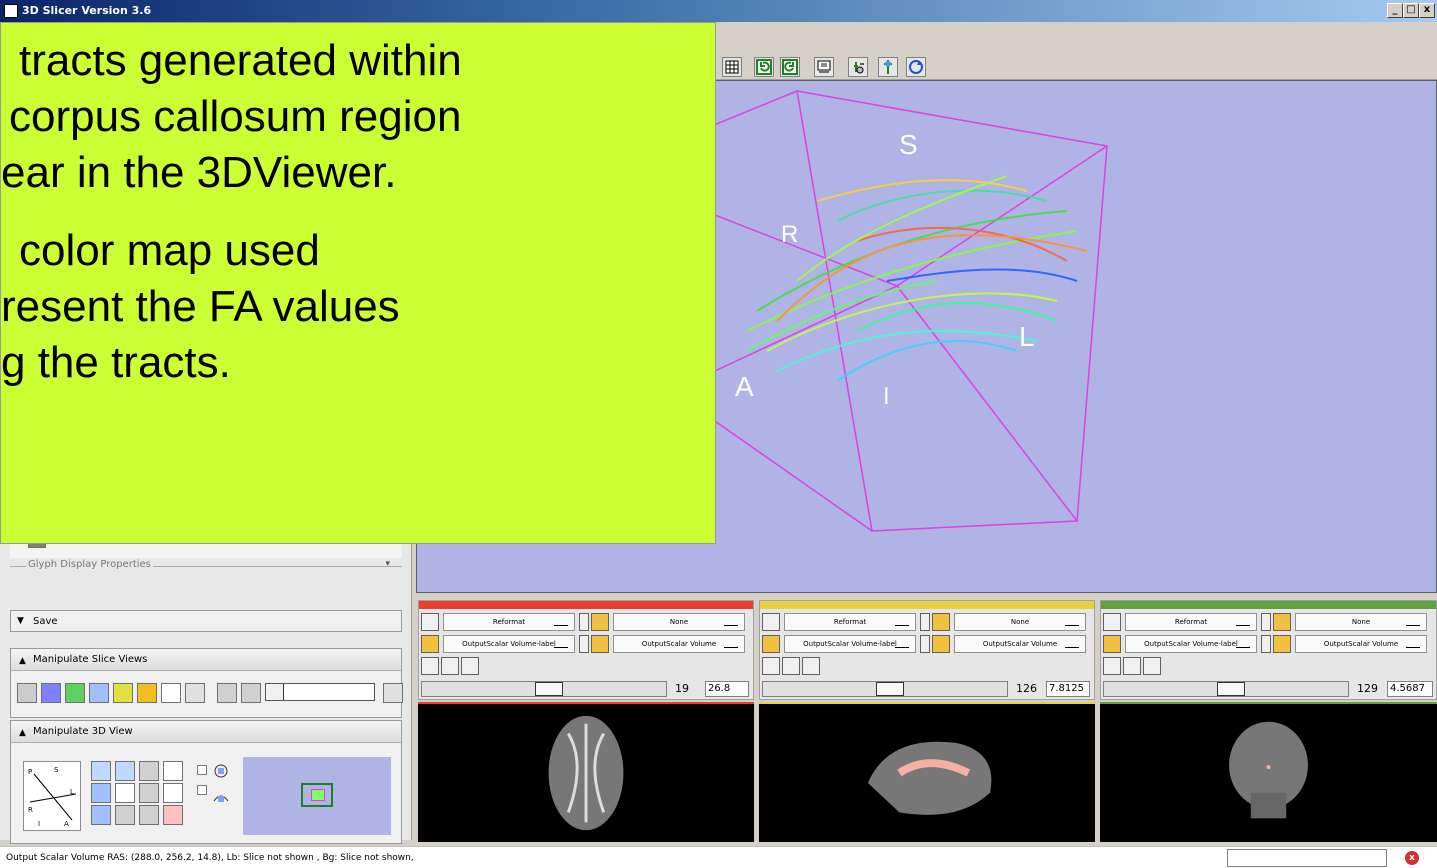 The image size is (1437, 868). I want to click on view-right-icon, so click(101, 771).